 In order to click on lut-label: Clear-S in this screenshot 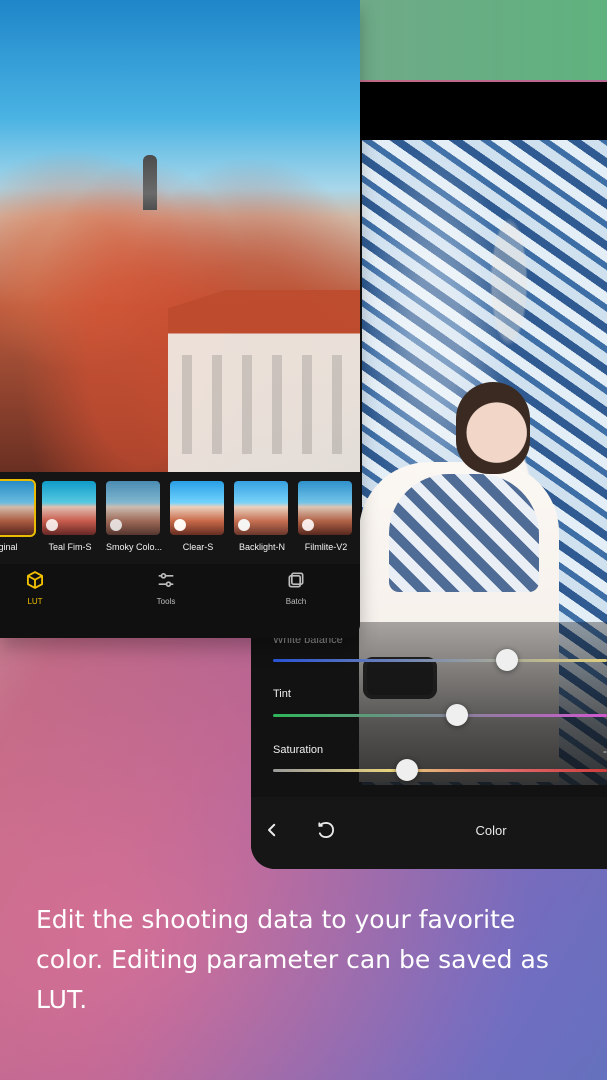, I will do `click(198, 547)`.